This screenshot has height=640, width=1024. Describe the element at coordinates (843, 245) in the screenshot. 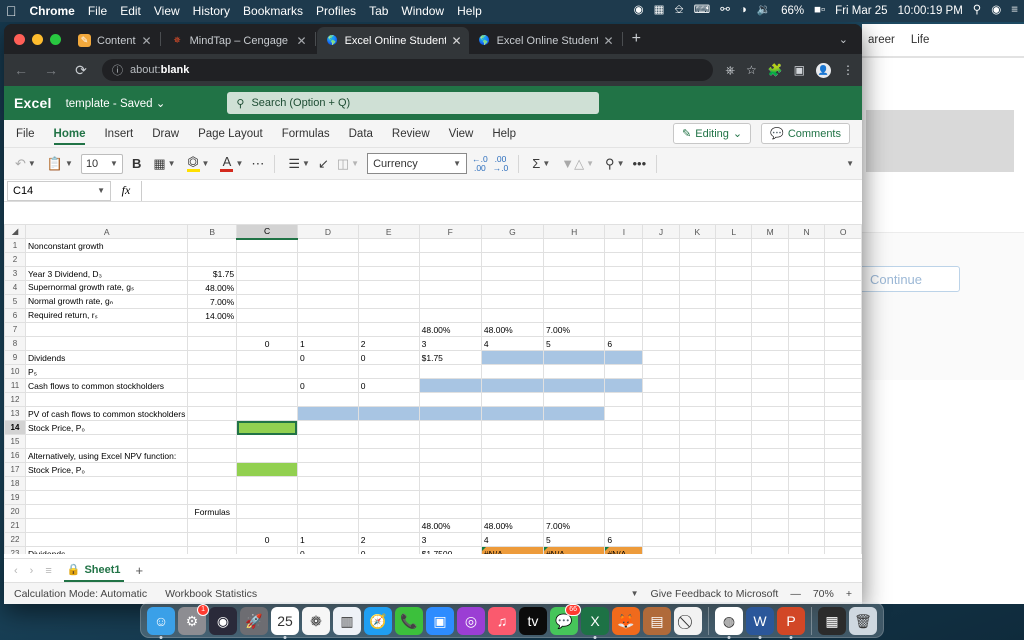

I see `cell-O1` at that location.